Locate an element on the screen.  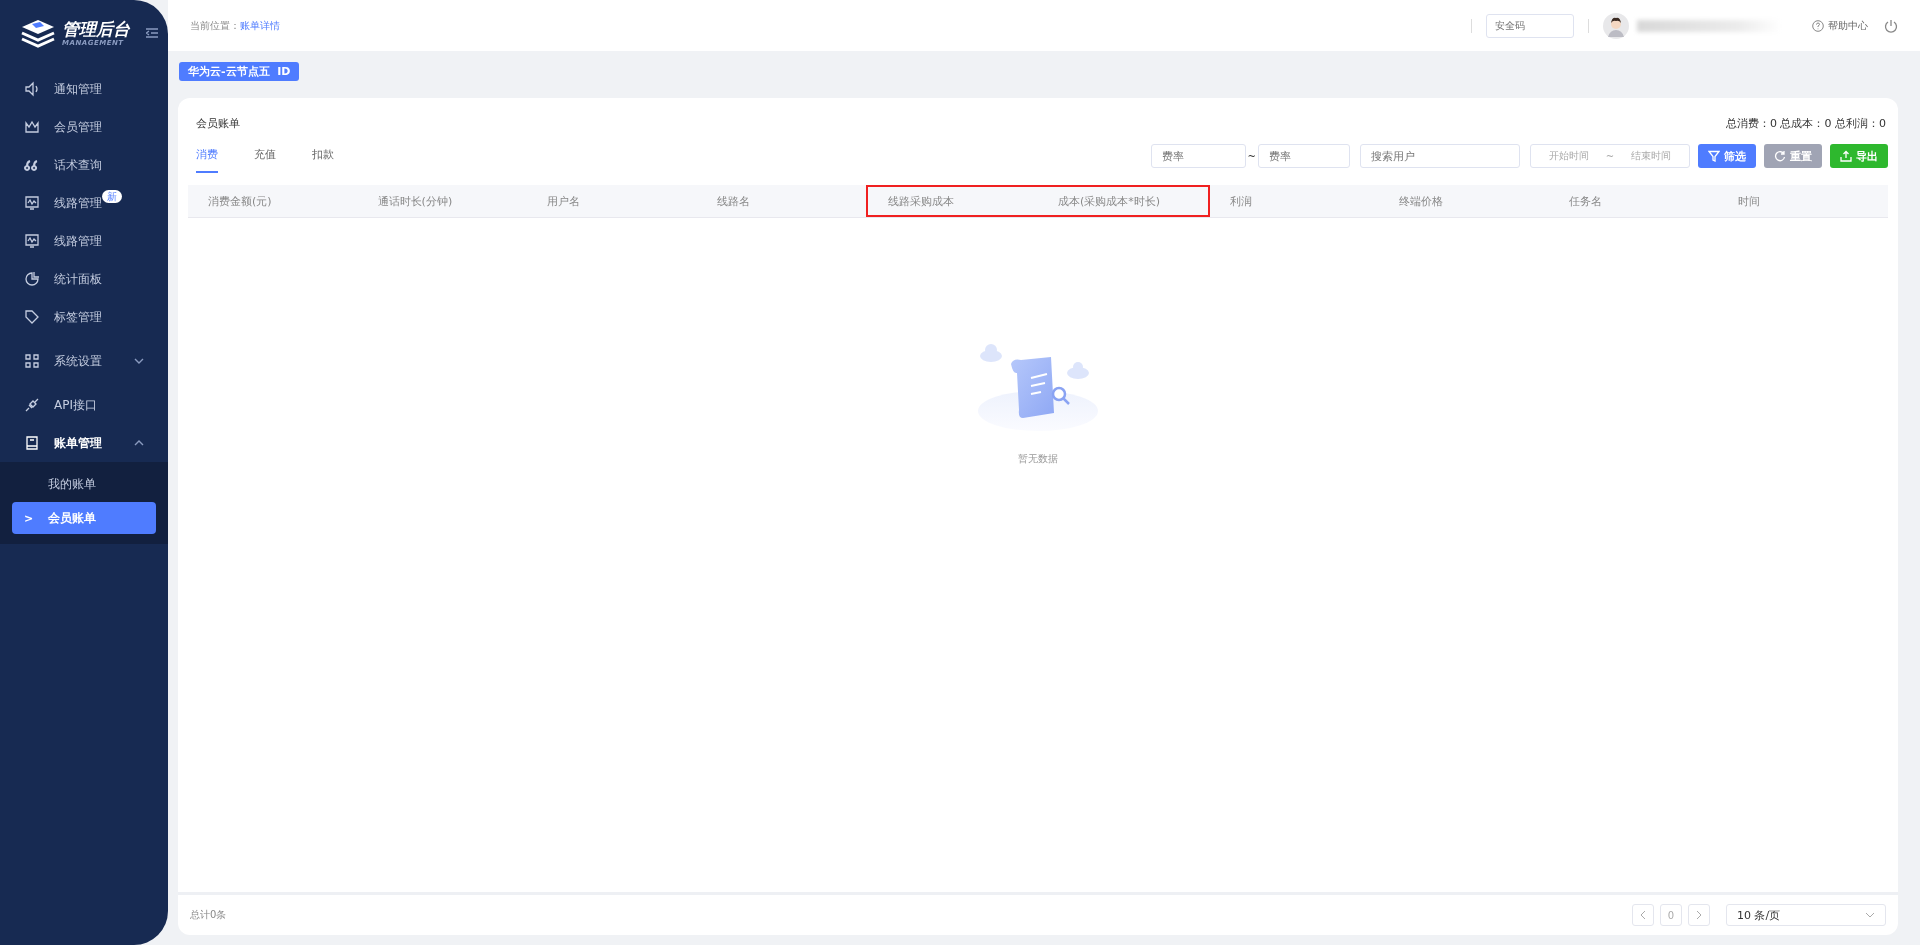
book-icon is located at coordinates (32, 443).